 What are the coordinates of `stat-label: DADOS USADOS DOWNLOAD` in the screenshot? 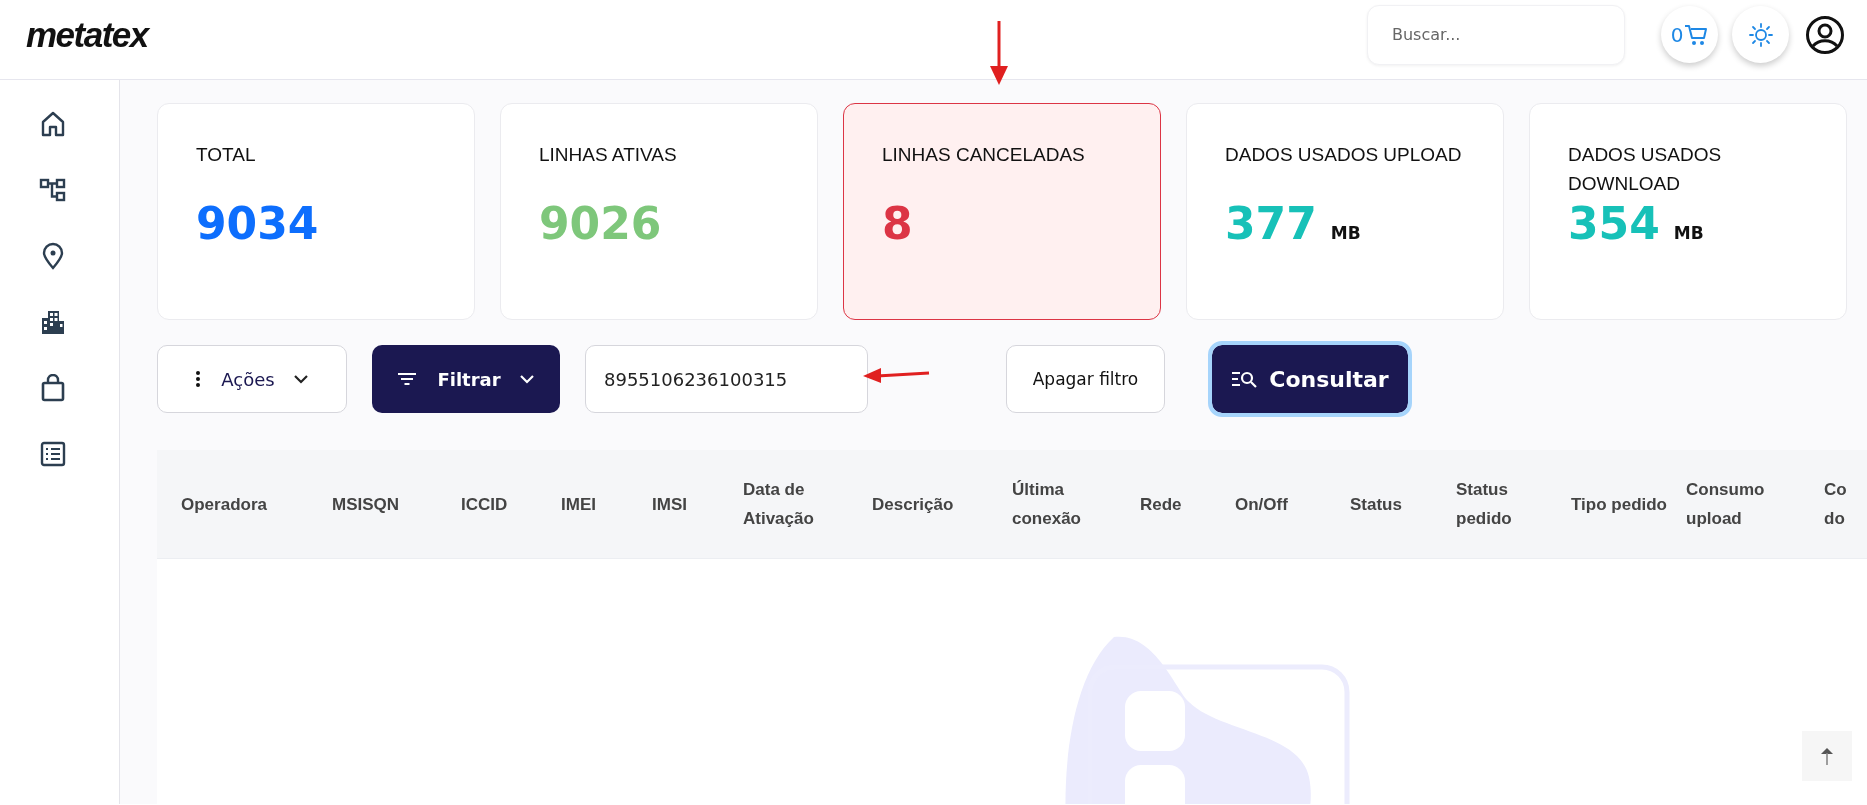 It's located at (1645, 169).